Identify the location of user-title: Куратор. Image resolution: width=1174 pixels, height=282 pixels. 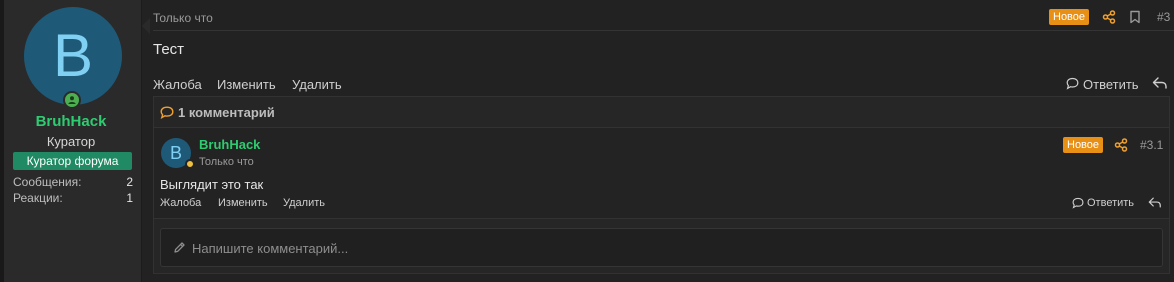
(71, 141).